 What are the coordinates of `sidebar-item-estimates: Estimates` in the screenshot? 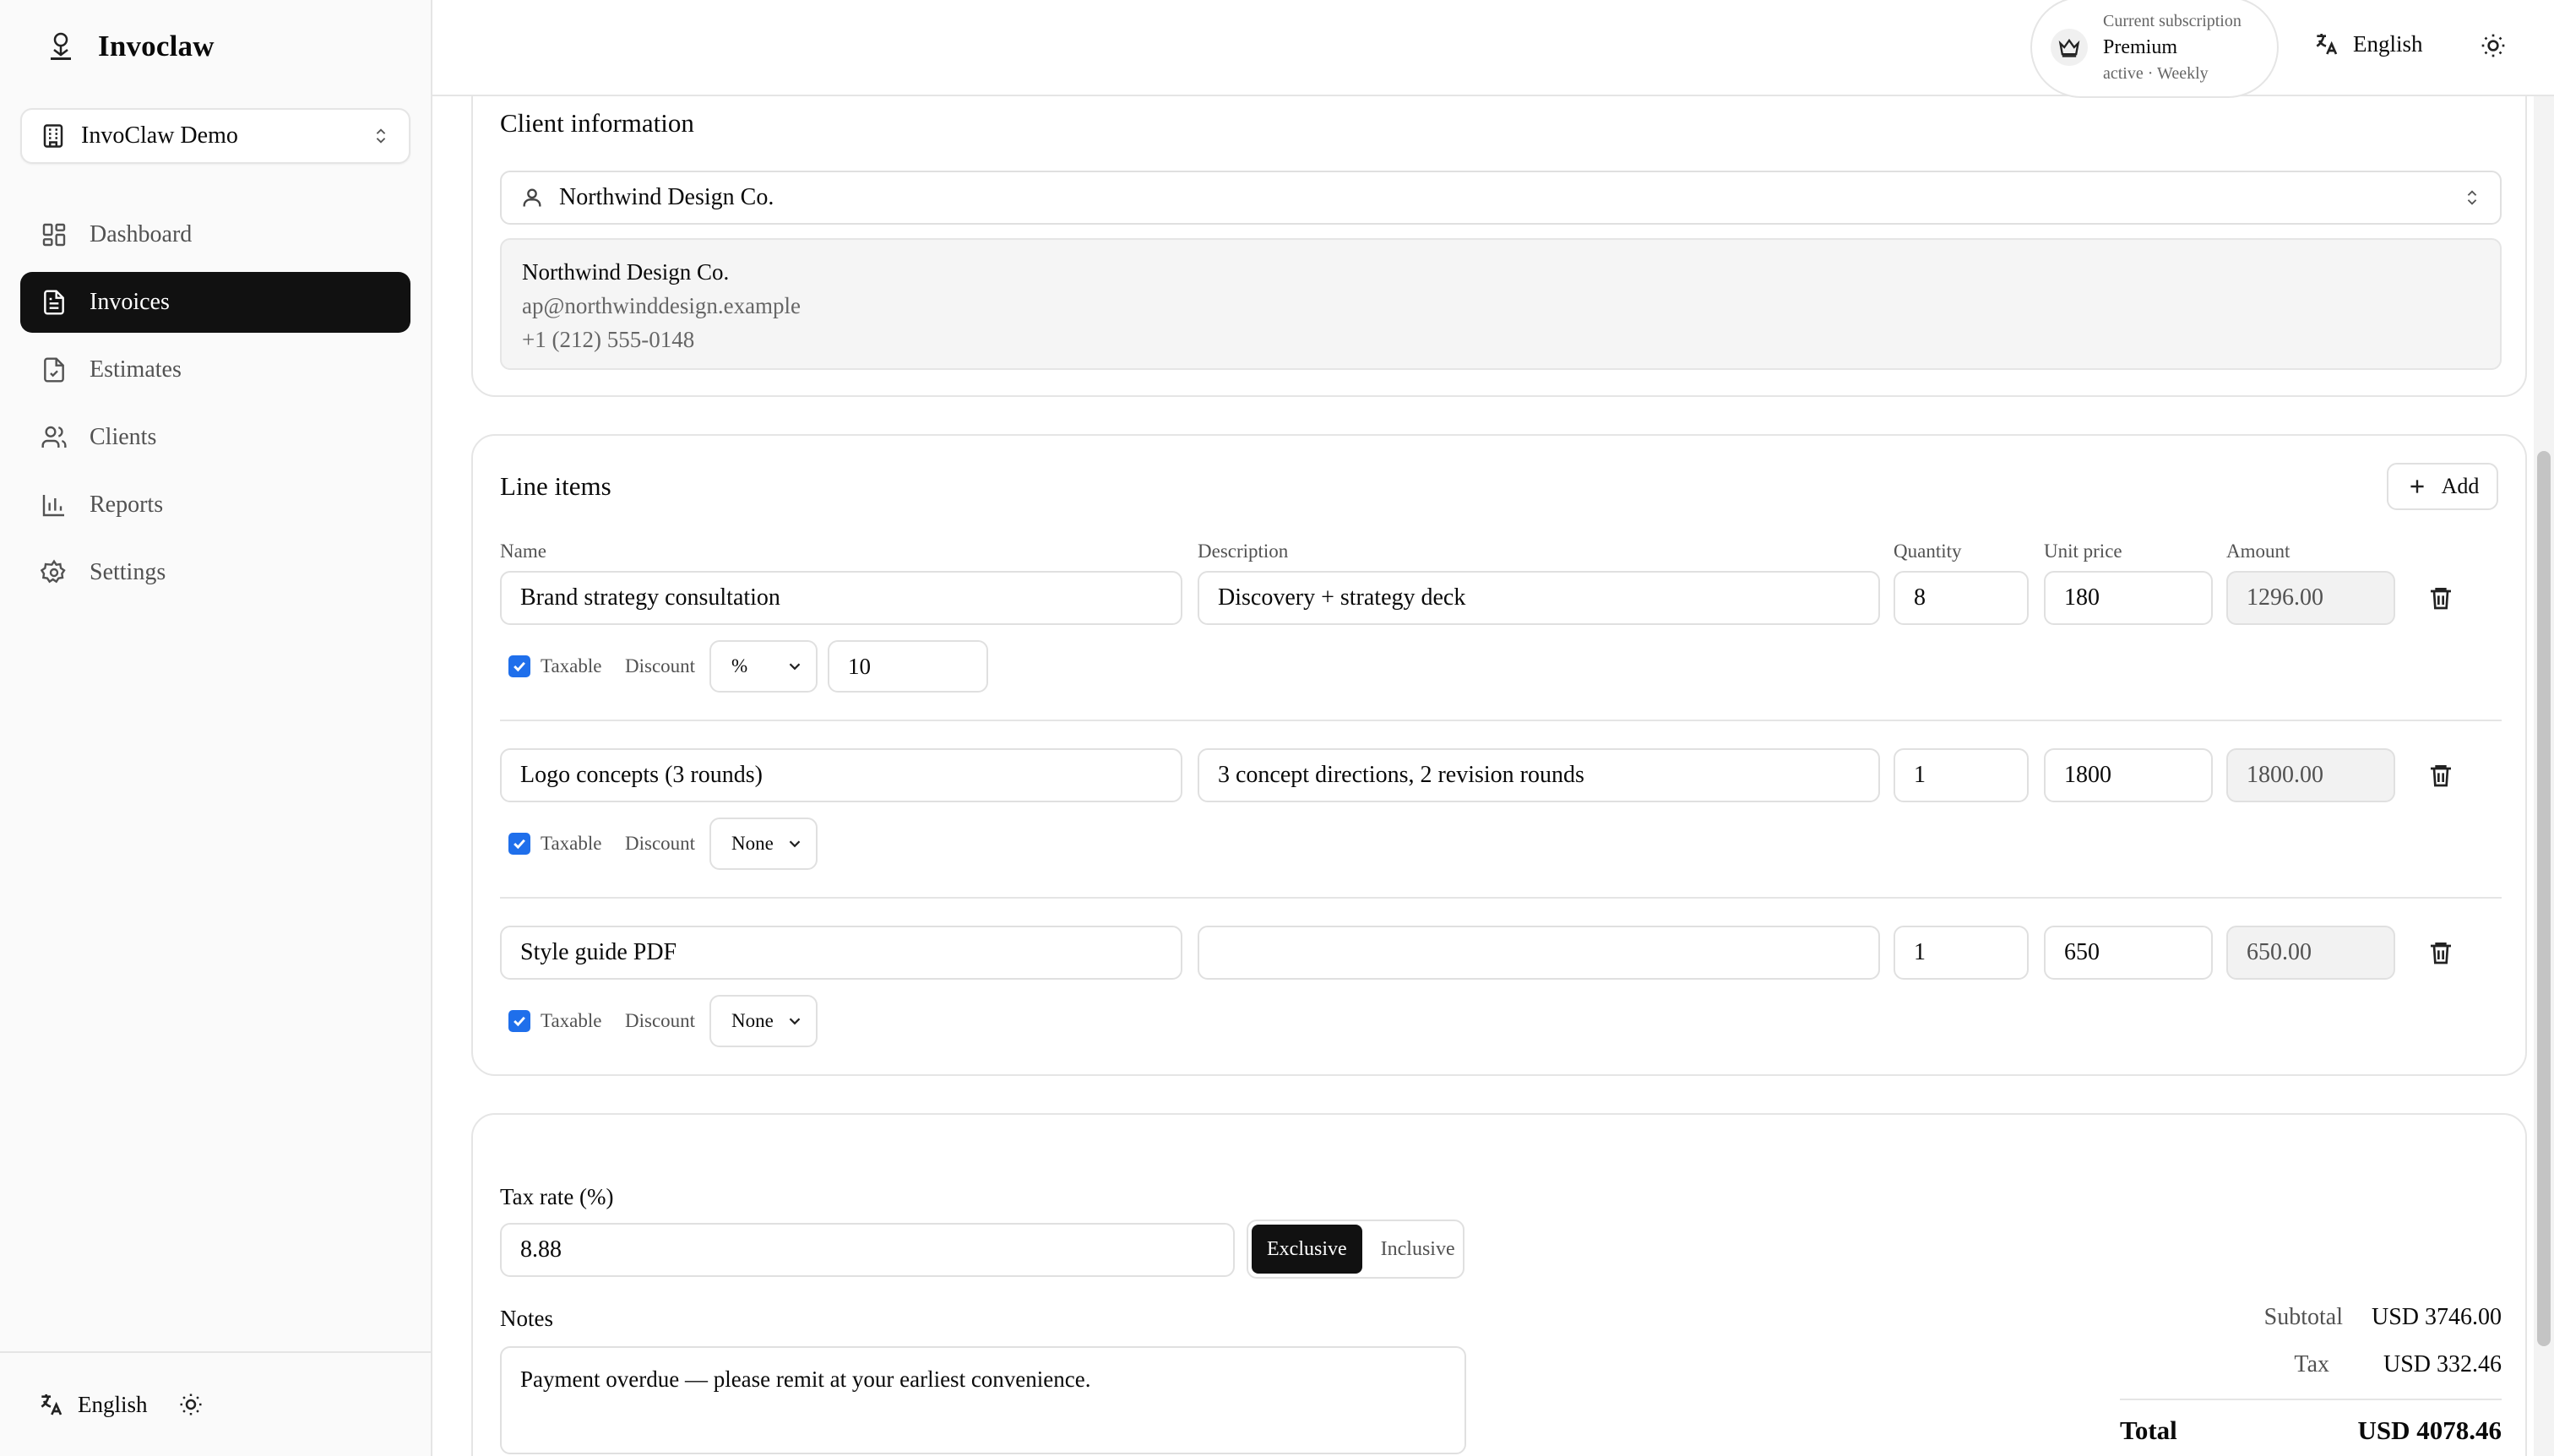 It's located at (215, 370).